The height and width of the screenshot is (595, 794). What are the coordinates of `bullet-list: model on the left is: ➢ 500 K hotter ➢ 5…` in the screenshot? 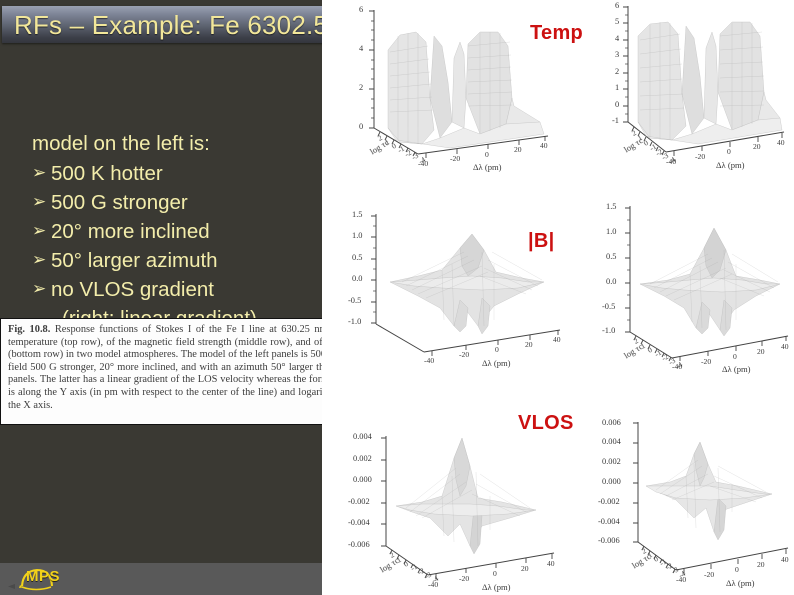 It's located at (173, 231).